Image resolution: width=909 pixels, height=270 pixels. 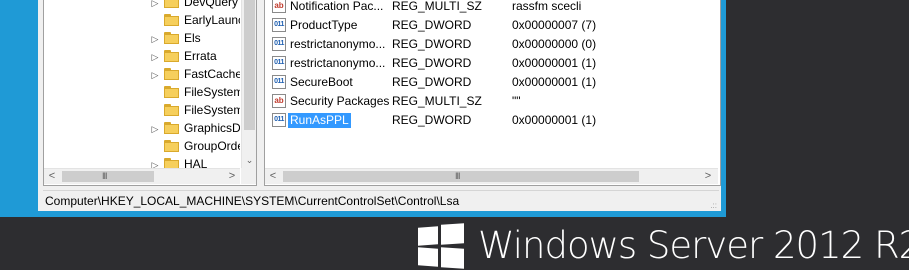 What do you see at coordinates (485, 25) in the screenshot?
I see `value-row: 011 ProductType REG_DWORD 0x00000007 (7)` at bounding box center [485, 25].